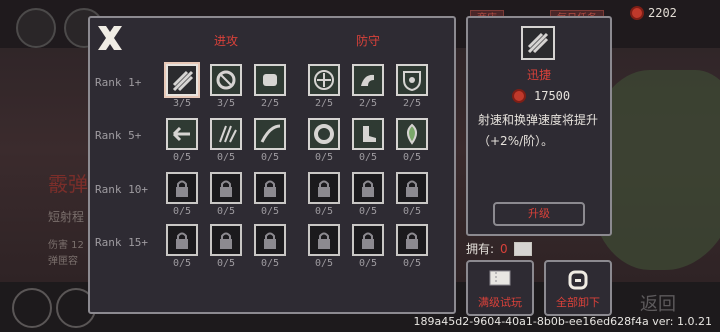 This screenshot has height=332, width=720. I want to click on arrow-left-icon, so click(181, 134).